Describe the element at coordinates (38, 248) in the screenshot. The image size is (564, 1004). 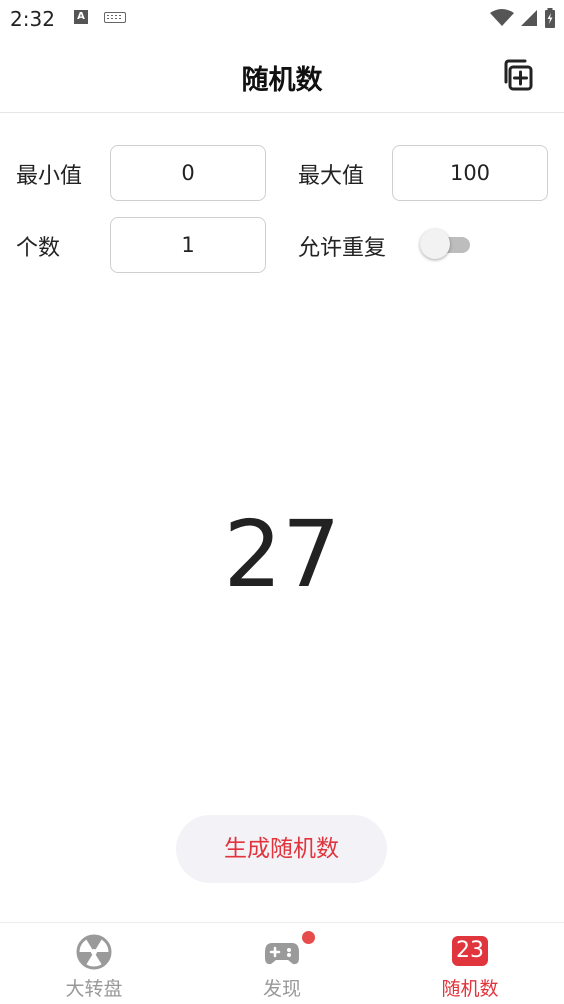
I see `count-label: 个数` at that location.